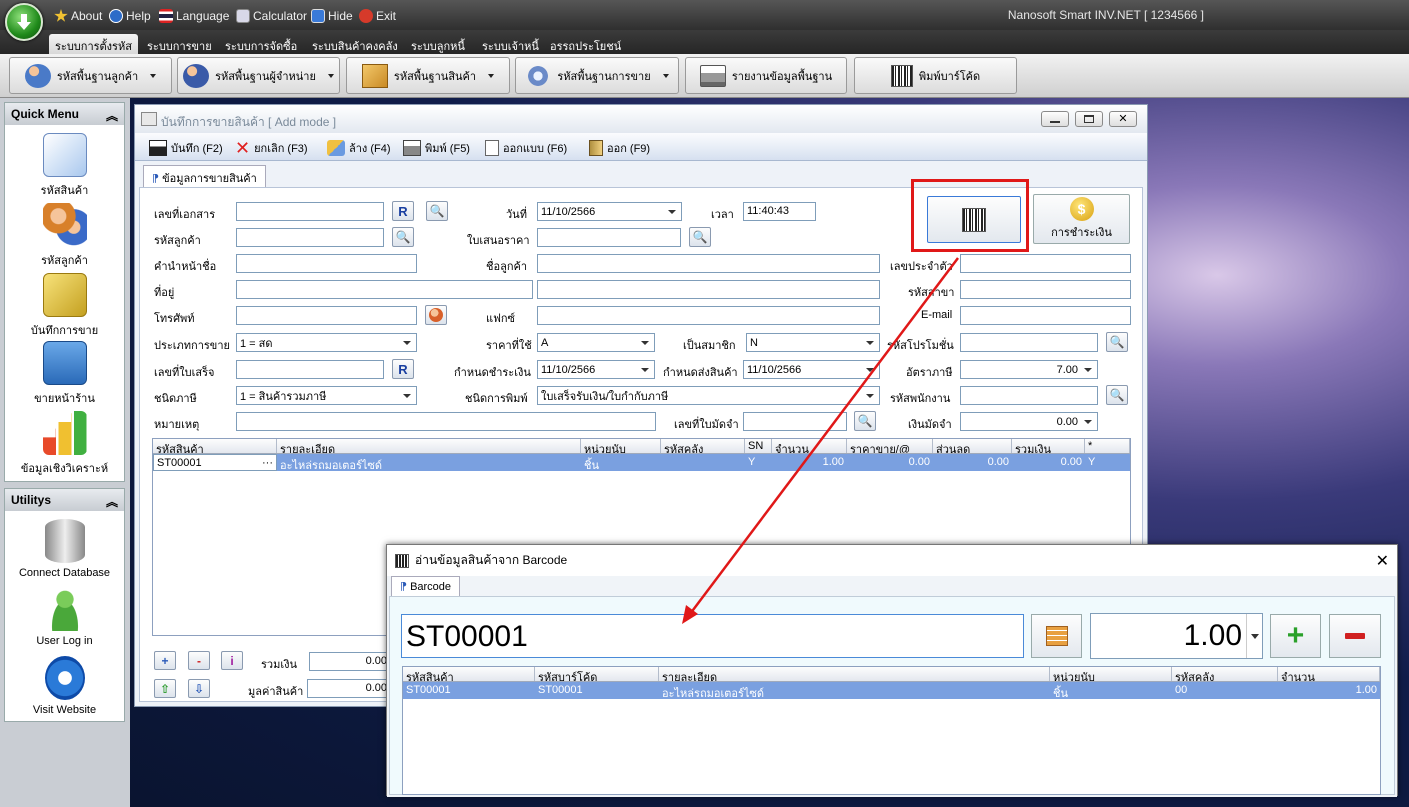 The width and height of the screenshot is (1409, 807). Describe the element at coordinates (258, 75) in the screenshot. I see `ribbon-supplier-codes: รหัสพื้นฐานผู้จำหน่าย` at that location.